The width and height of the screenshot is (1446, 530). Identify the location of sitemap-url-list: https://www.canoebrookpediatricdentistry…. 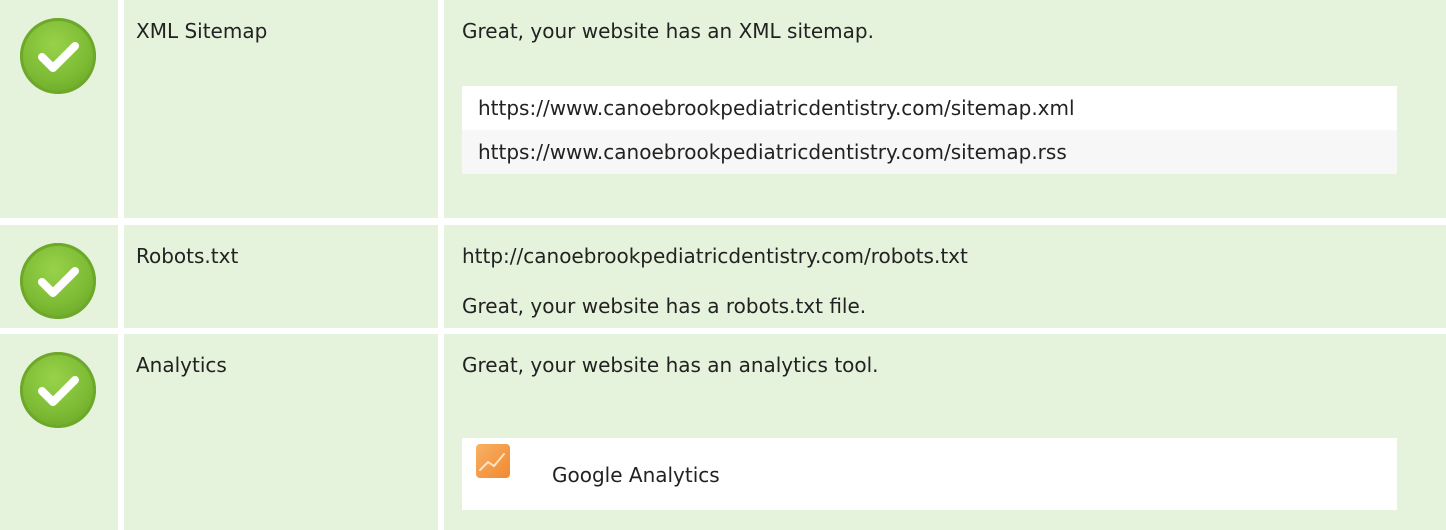
(929, 130).